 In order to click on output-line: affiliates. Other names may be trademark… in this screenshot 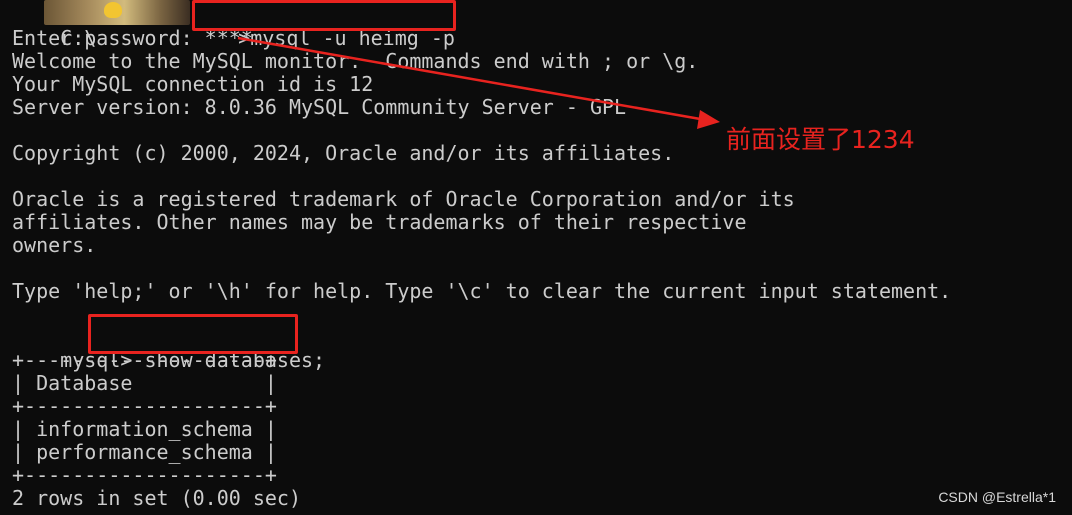, I will do `click(379, 222)`.